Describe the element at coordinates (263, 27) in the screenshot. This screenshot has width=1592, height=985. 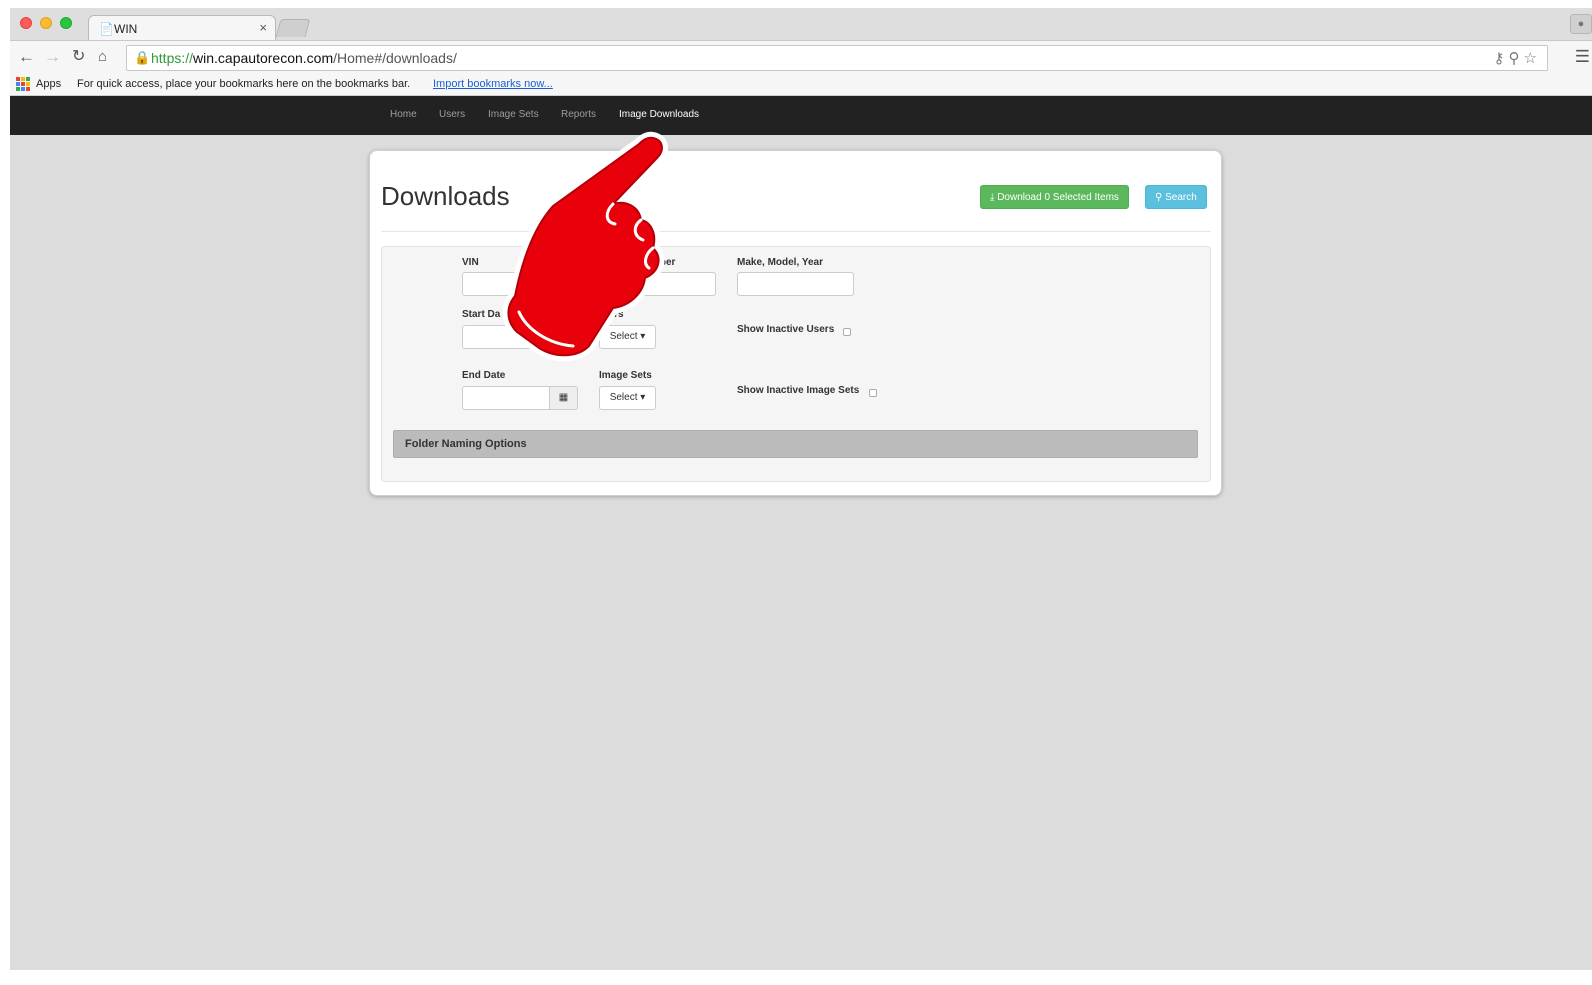
I see `tab-close-icon: ×` at that location.